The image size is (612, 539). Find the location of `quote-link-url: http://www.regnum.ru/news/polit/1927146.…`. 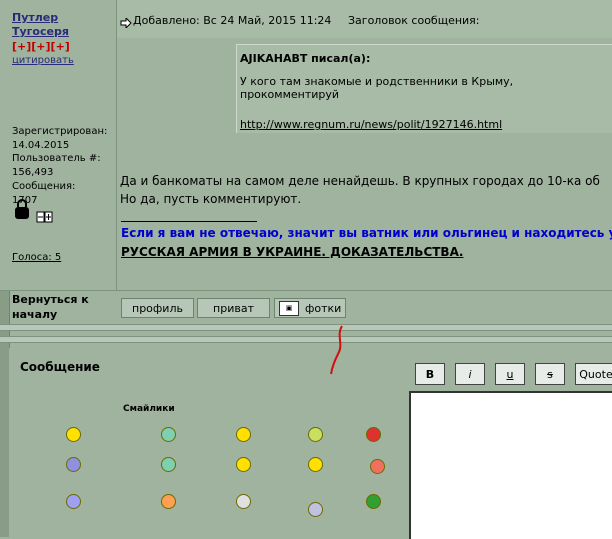

quote-link-url: http://www.regnum.ru/news/polit/1927146.… is located at coordinates (371, 124).